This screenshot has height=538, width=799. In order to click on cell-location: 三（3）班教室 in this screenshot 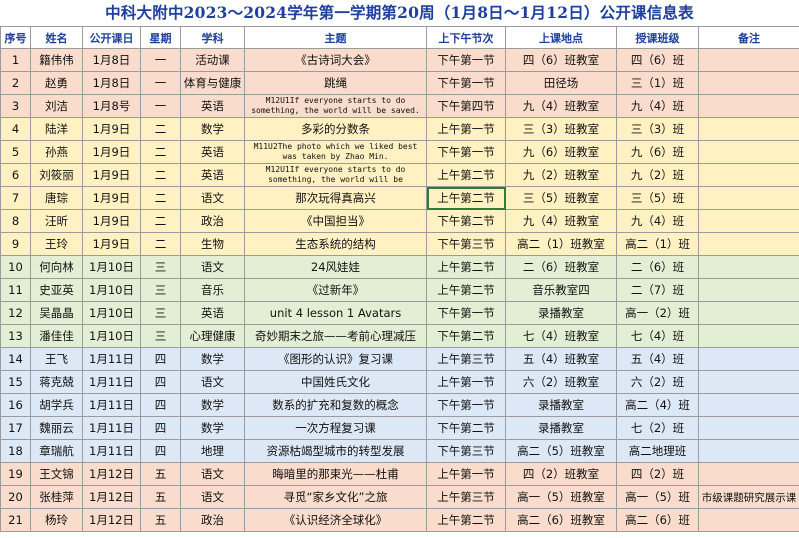, I will do `click(561, 129)`.